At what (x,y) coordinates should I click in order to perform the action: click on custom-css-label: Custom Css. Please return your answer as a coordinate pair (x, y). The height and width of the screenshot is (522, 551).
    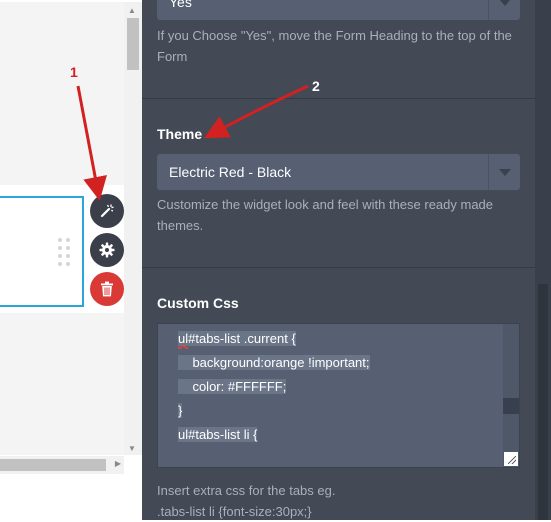
    Looking at the image, I should click on (198, 303).